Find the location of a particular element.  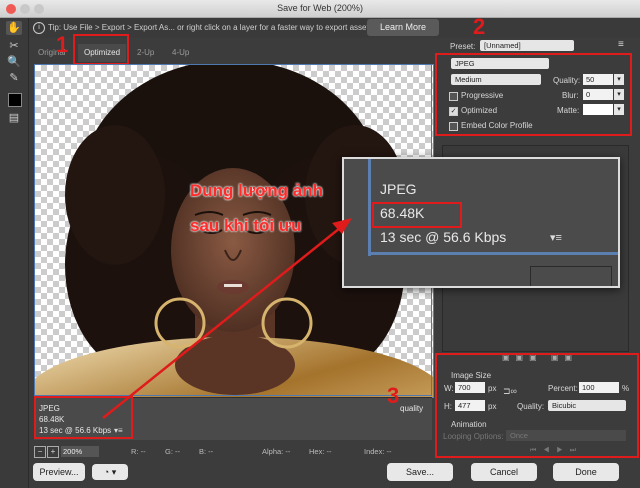

browser-select-icon: ◔ ▾ is located at coordinates (110, 472).